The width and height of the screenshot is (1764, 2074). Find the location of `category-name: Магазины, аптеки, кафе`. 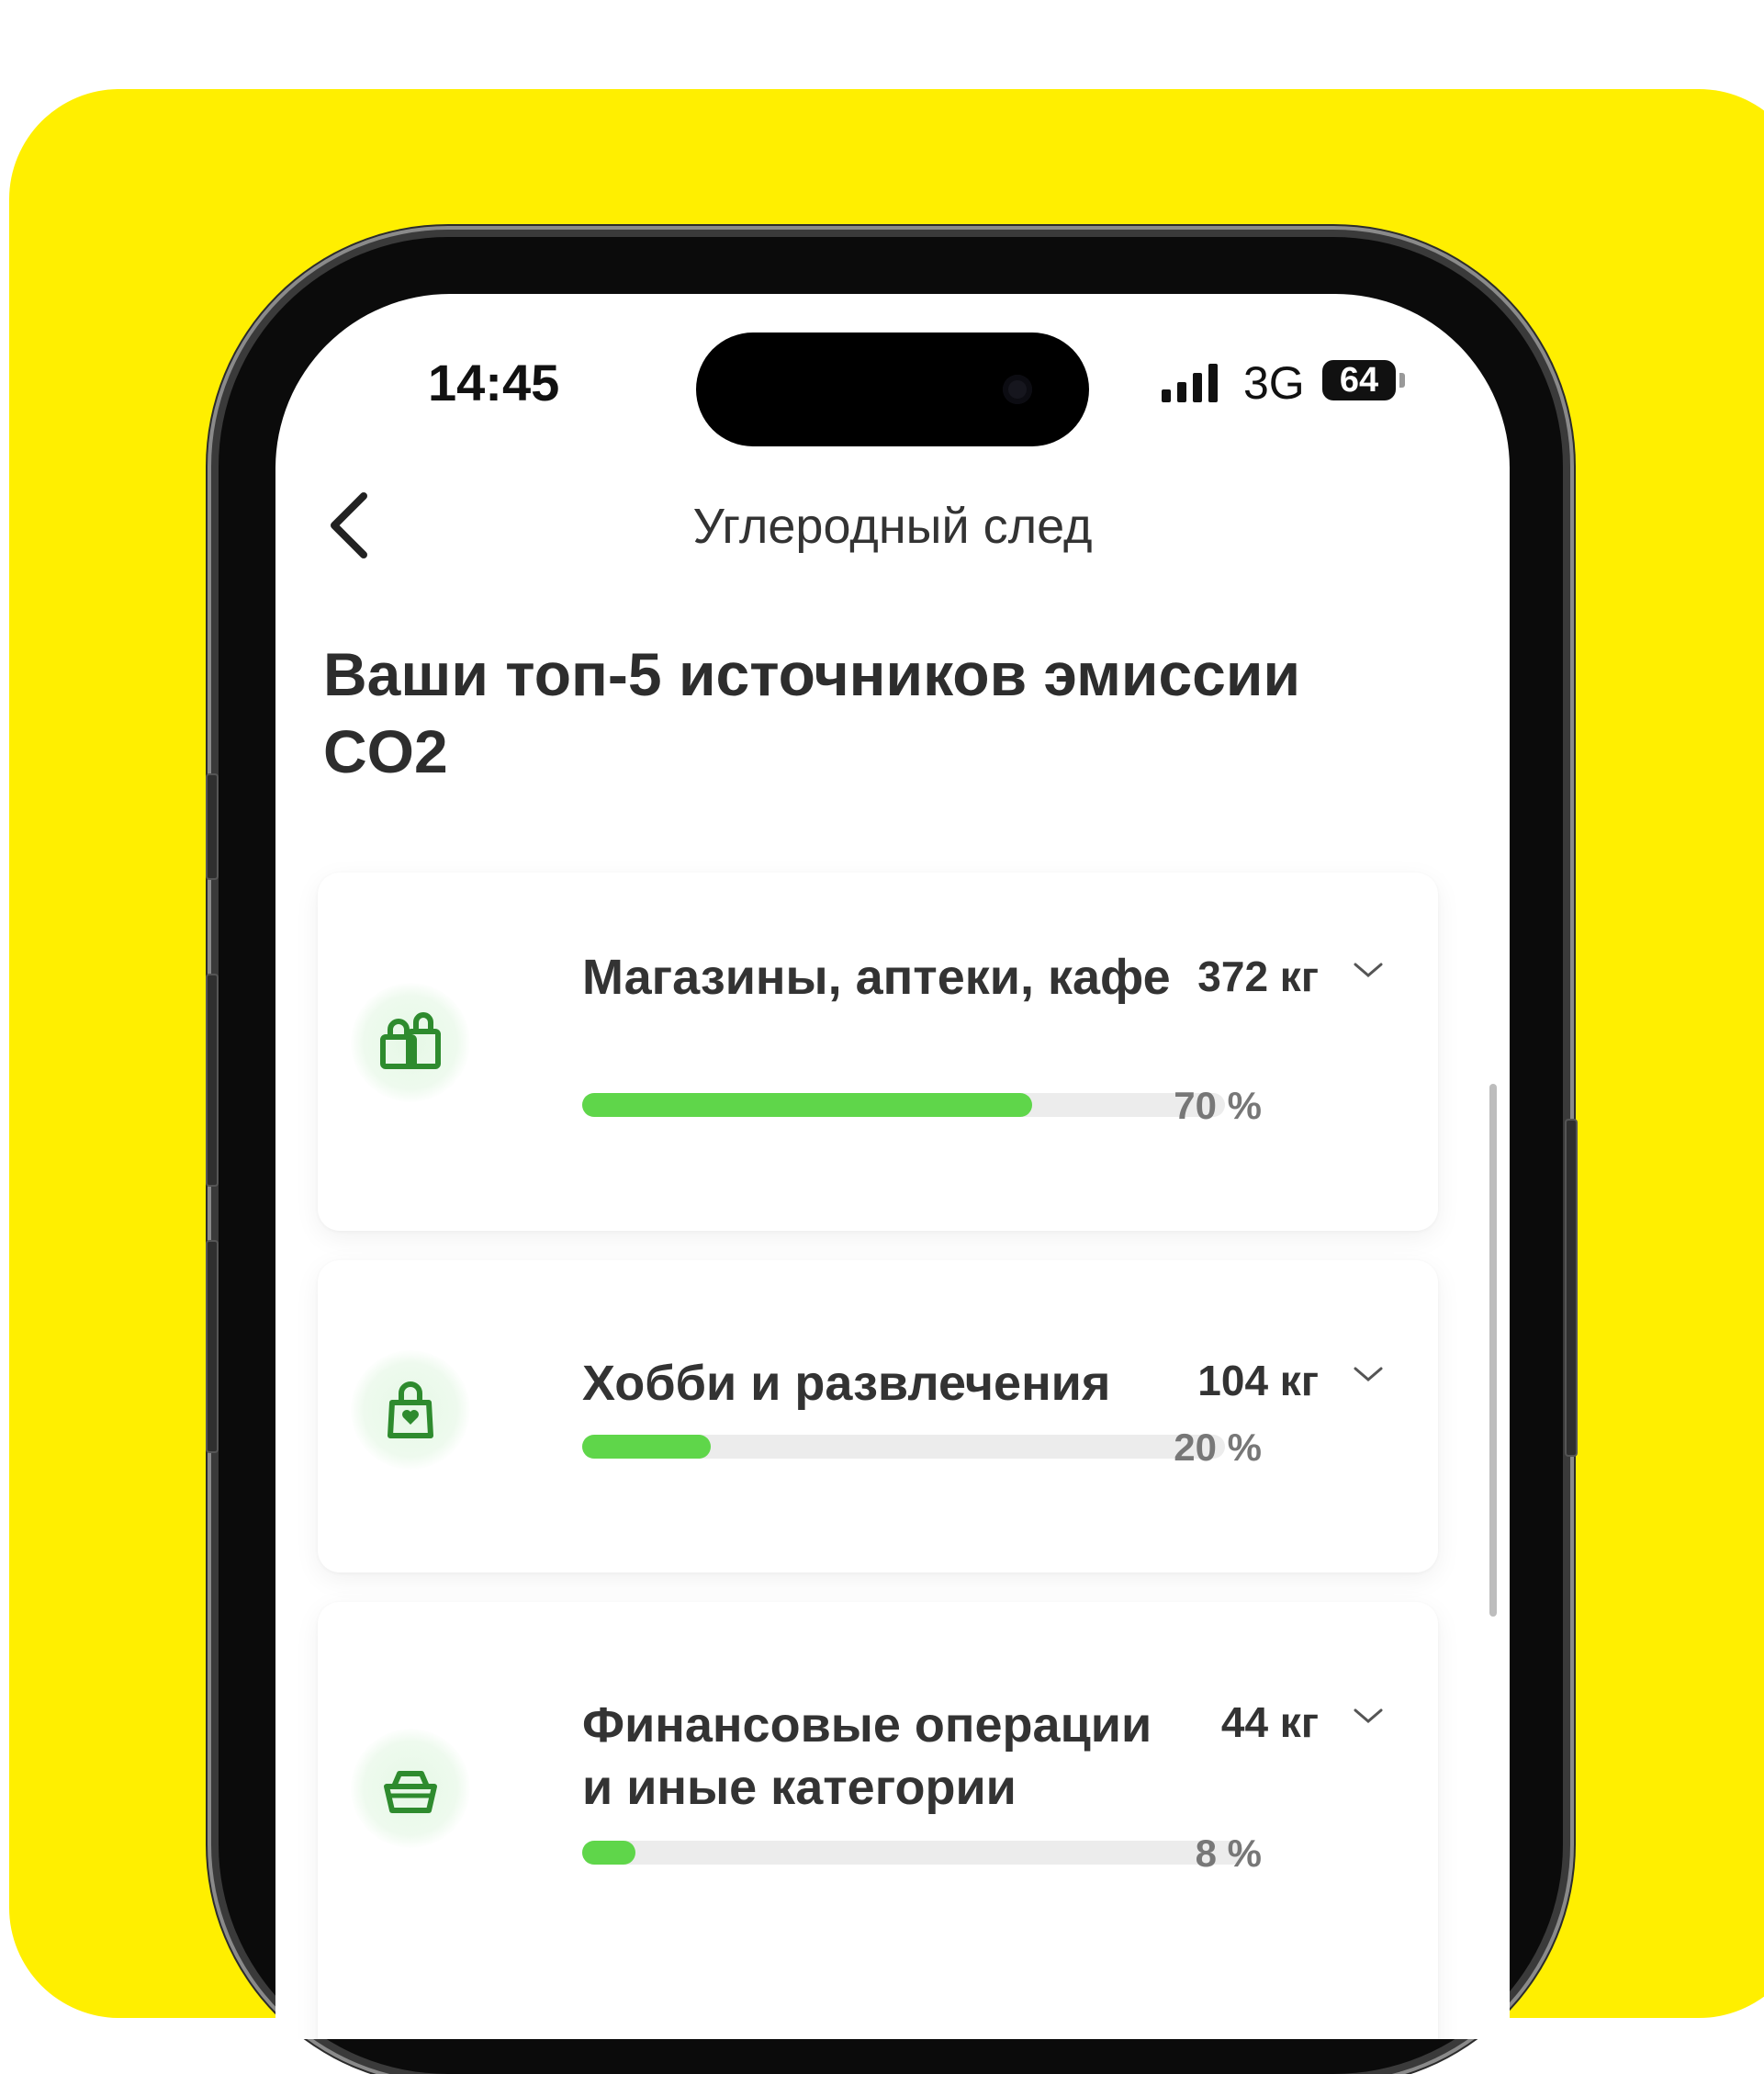

category-name: Магазины, аптеки, кафе is located at coordinates (877, 977).